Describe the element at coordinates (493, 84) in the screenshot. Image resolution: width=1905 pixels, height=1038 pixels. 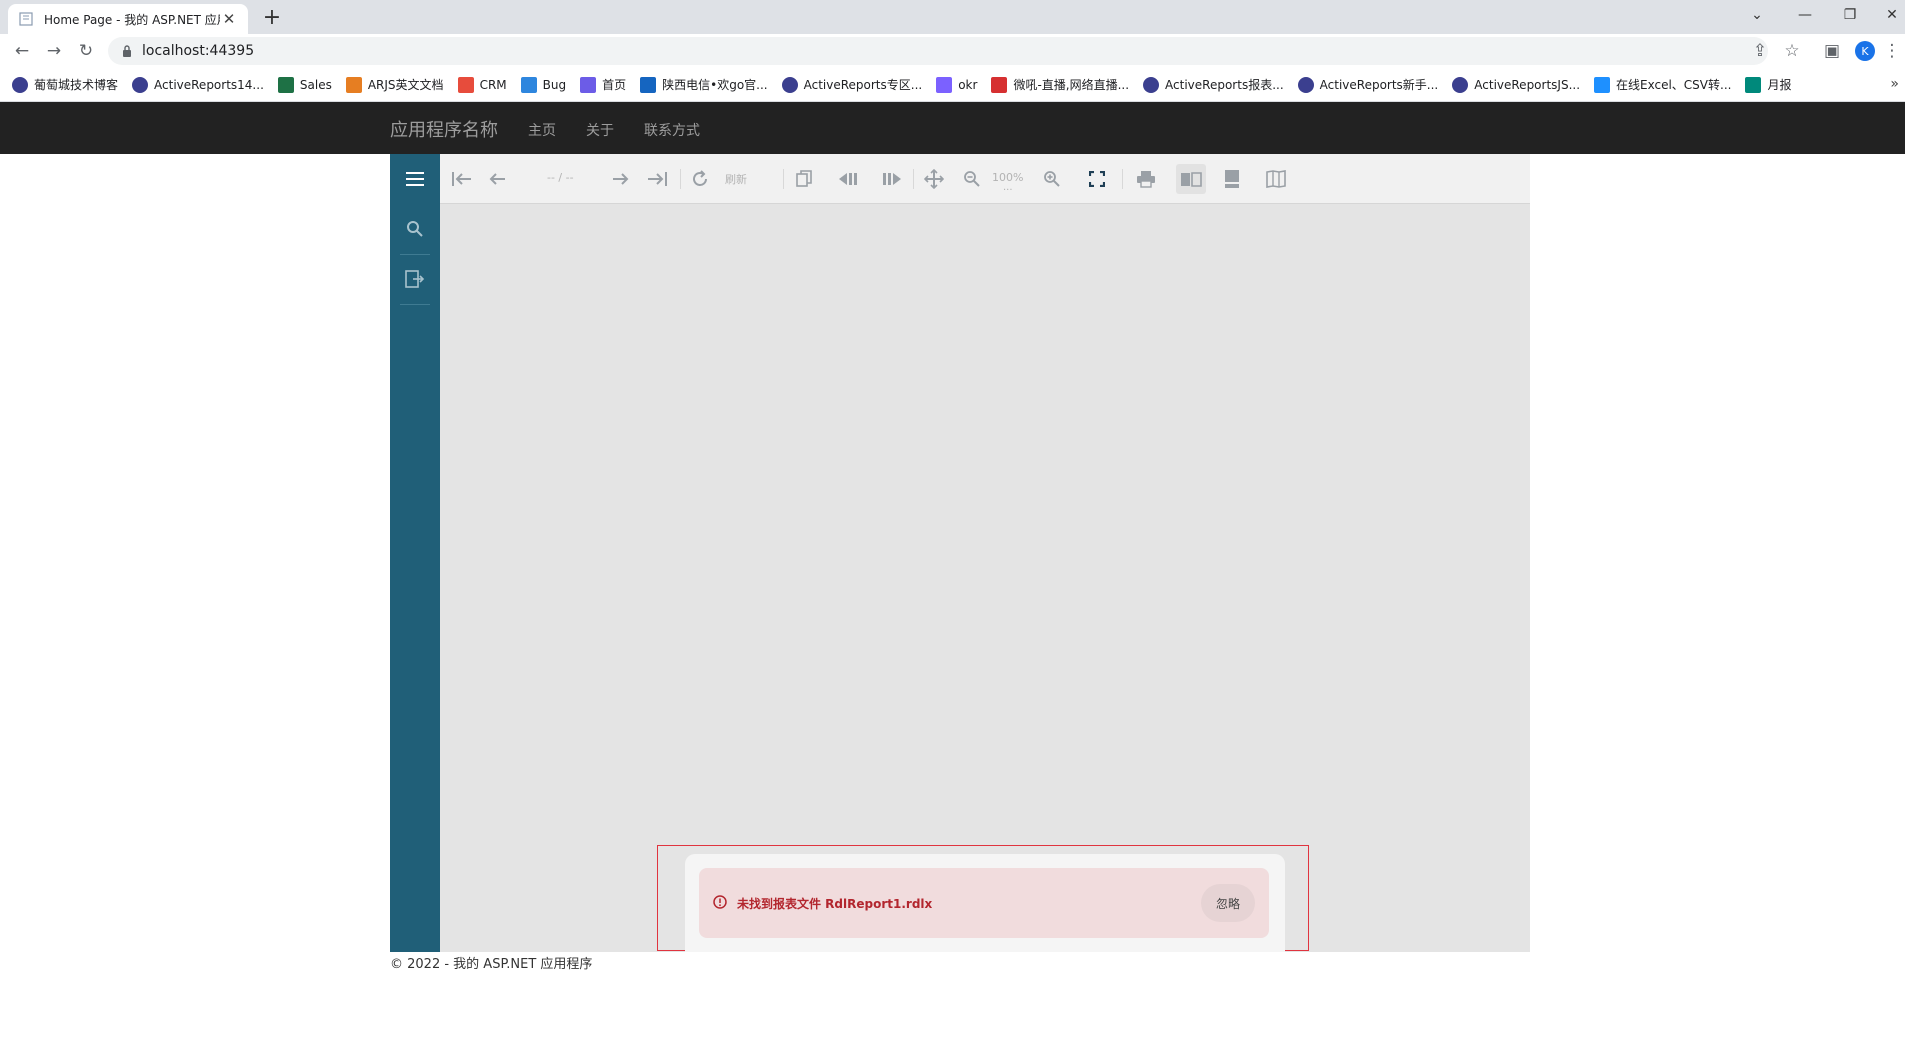
I see `bookmark-label: CRM` at that location.